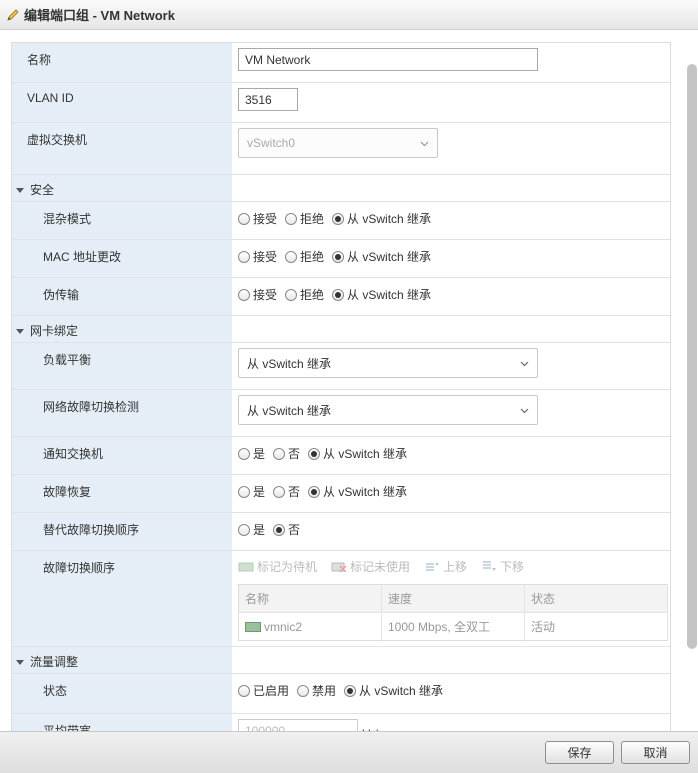  Describe the element at coordinates (692, 356) in the screenshot. I see `vertical-scrollbar` at that location.